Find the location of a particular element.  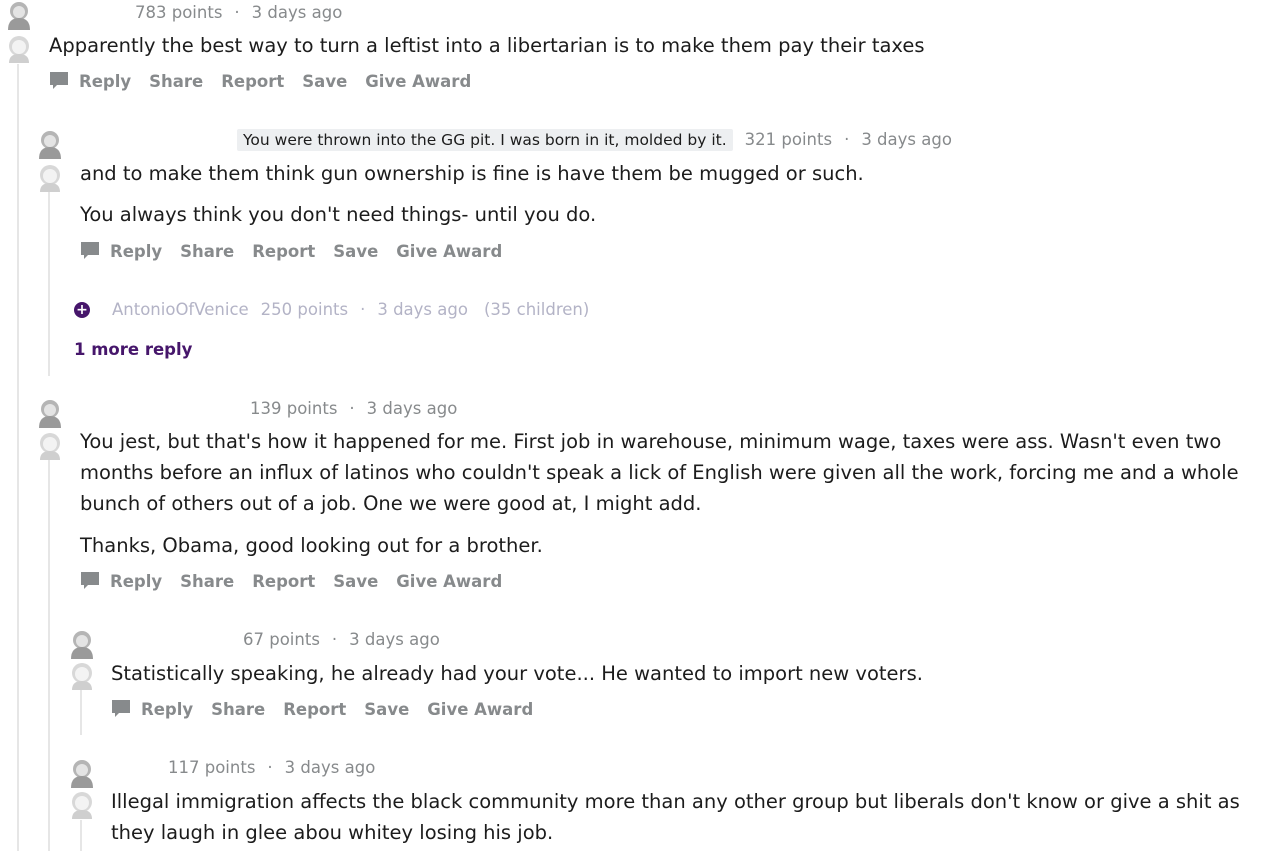

points: 139 points is located at coordinates (294, 408).